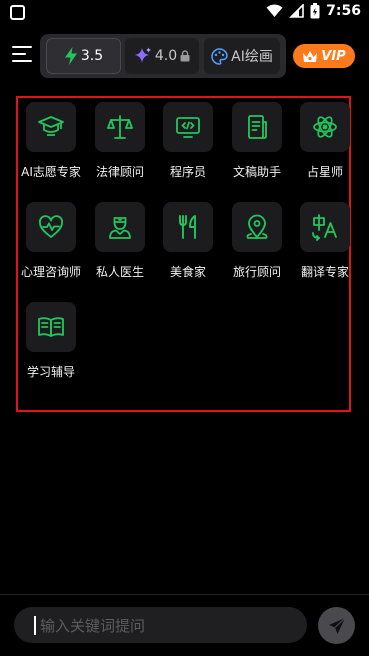  I want to click on atom-icon, so click(325, 127).